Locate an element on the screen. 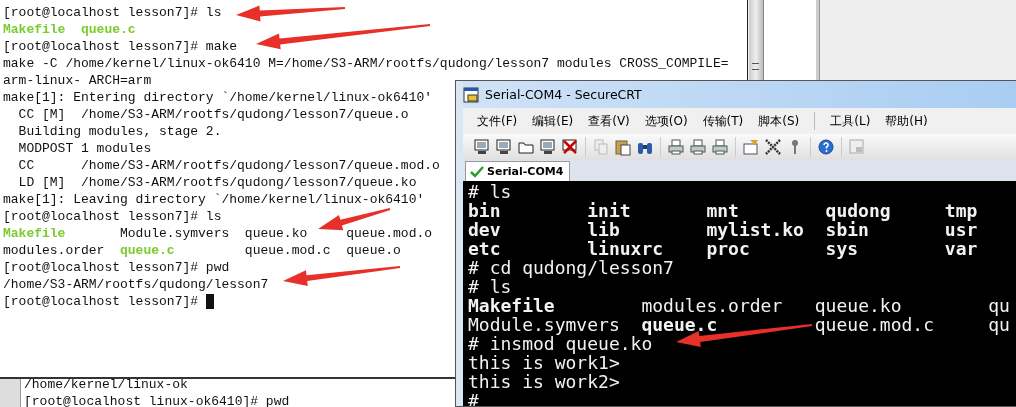  file-name: sbin is located at coordinates (847, 229).